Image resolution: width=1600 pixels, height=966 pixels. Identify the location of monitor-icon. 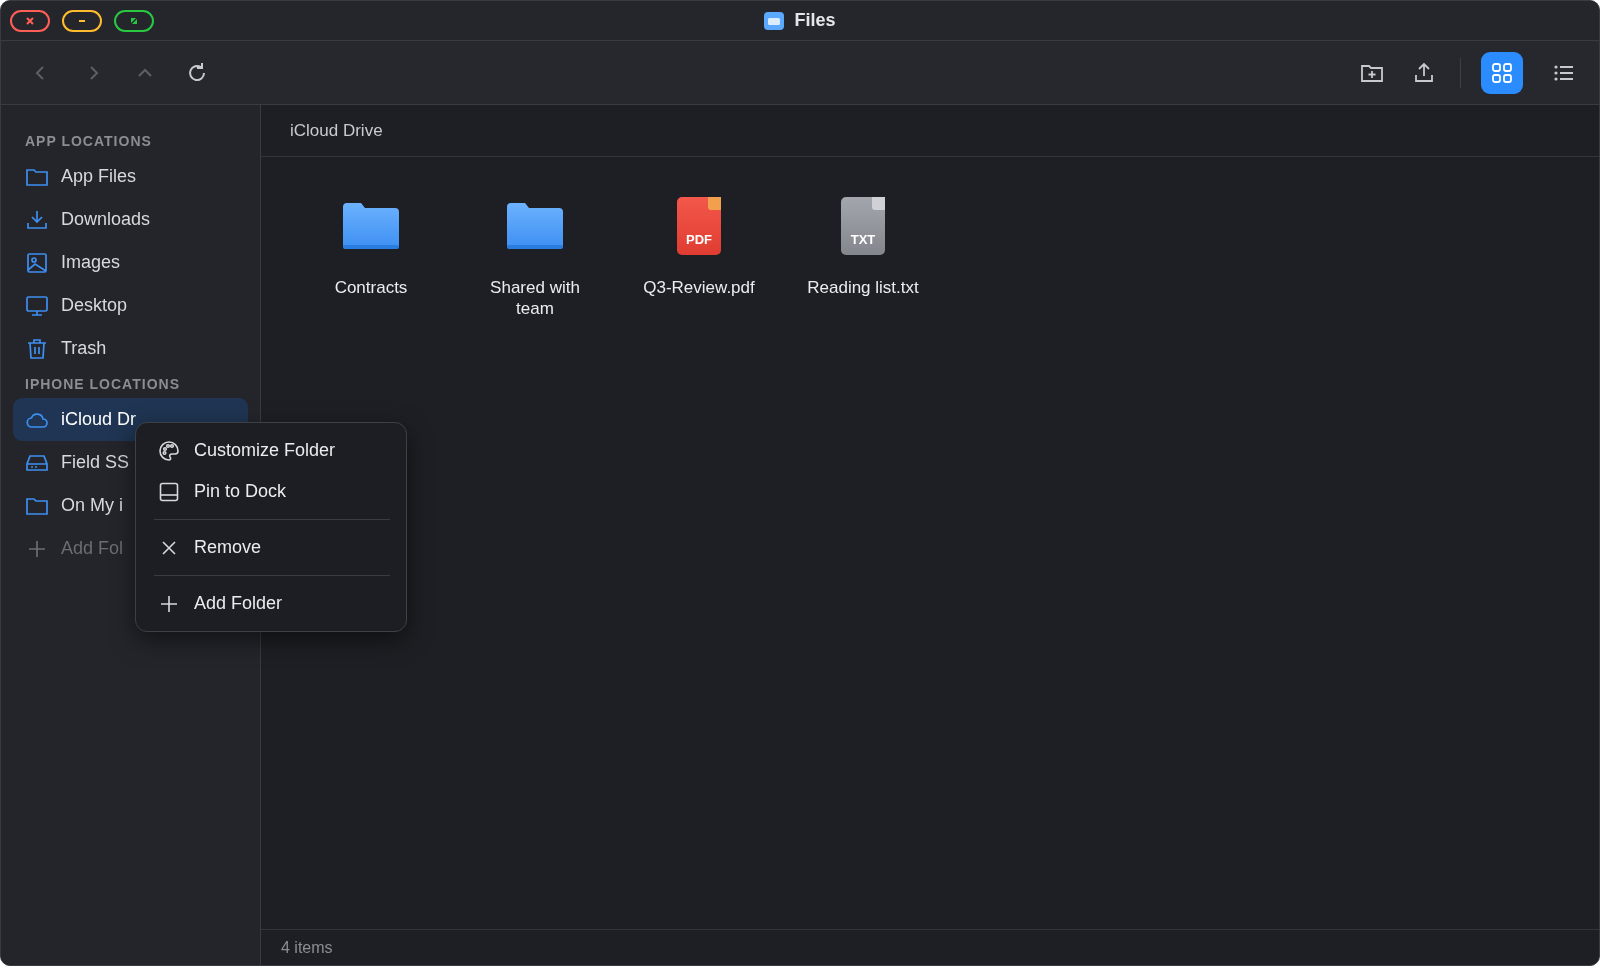
(37, 305).